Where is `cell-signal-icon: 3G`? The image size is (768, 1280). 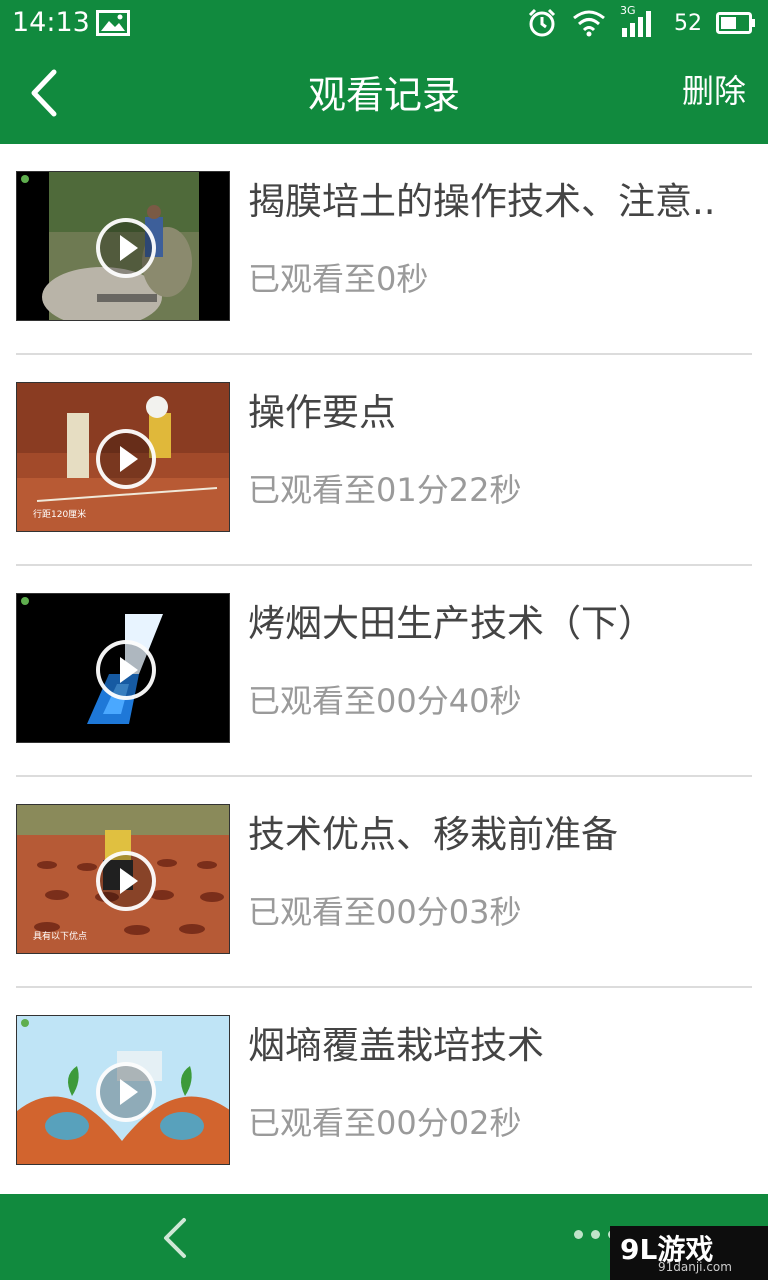
cell-signal-icon: 3G is located at coordinates (640, 21).